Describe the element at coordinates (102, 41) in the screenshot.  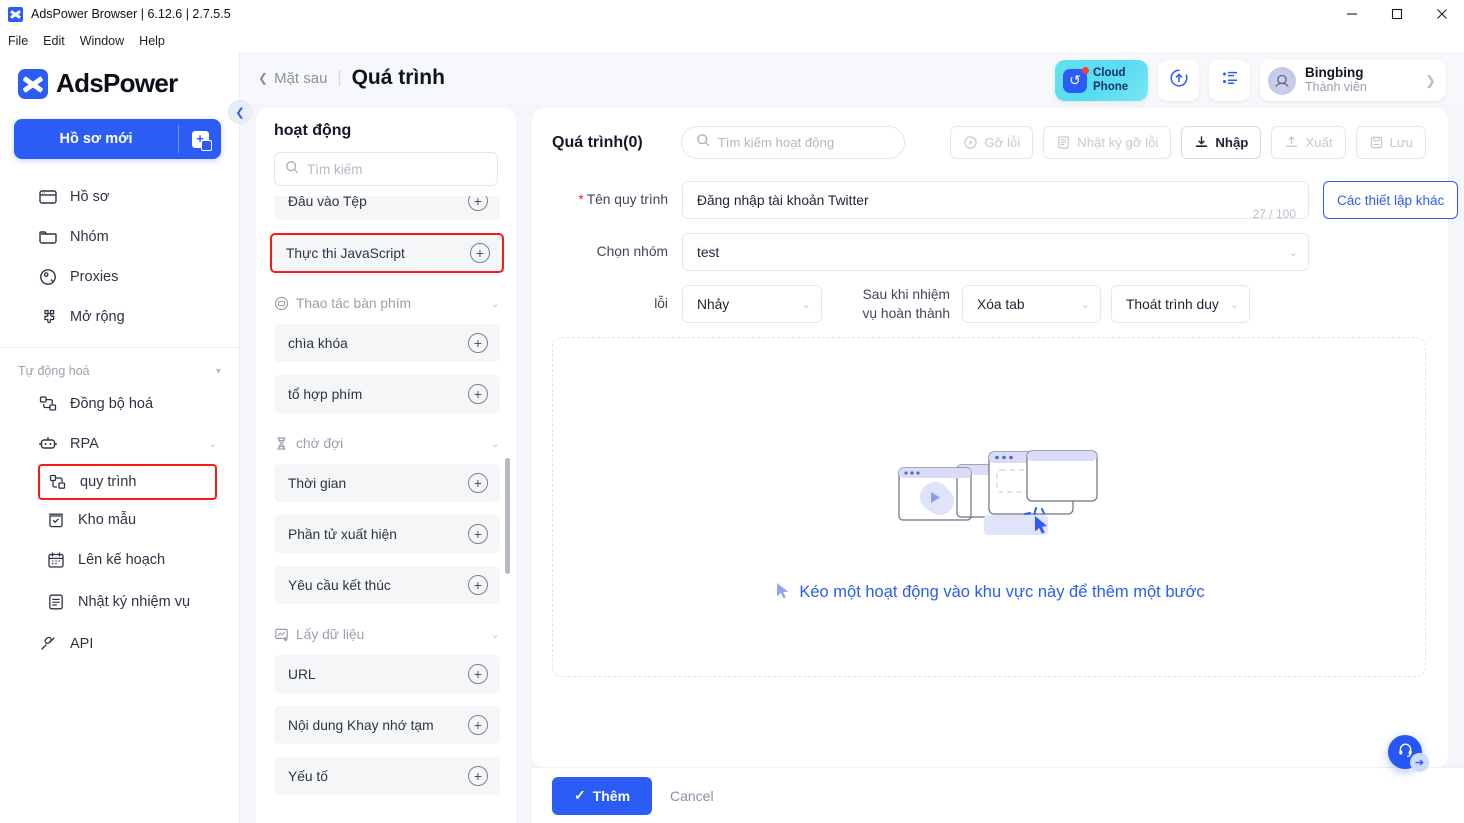
I see `menu-item-window: Window` at that location.